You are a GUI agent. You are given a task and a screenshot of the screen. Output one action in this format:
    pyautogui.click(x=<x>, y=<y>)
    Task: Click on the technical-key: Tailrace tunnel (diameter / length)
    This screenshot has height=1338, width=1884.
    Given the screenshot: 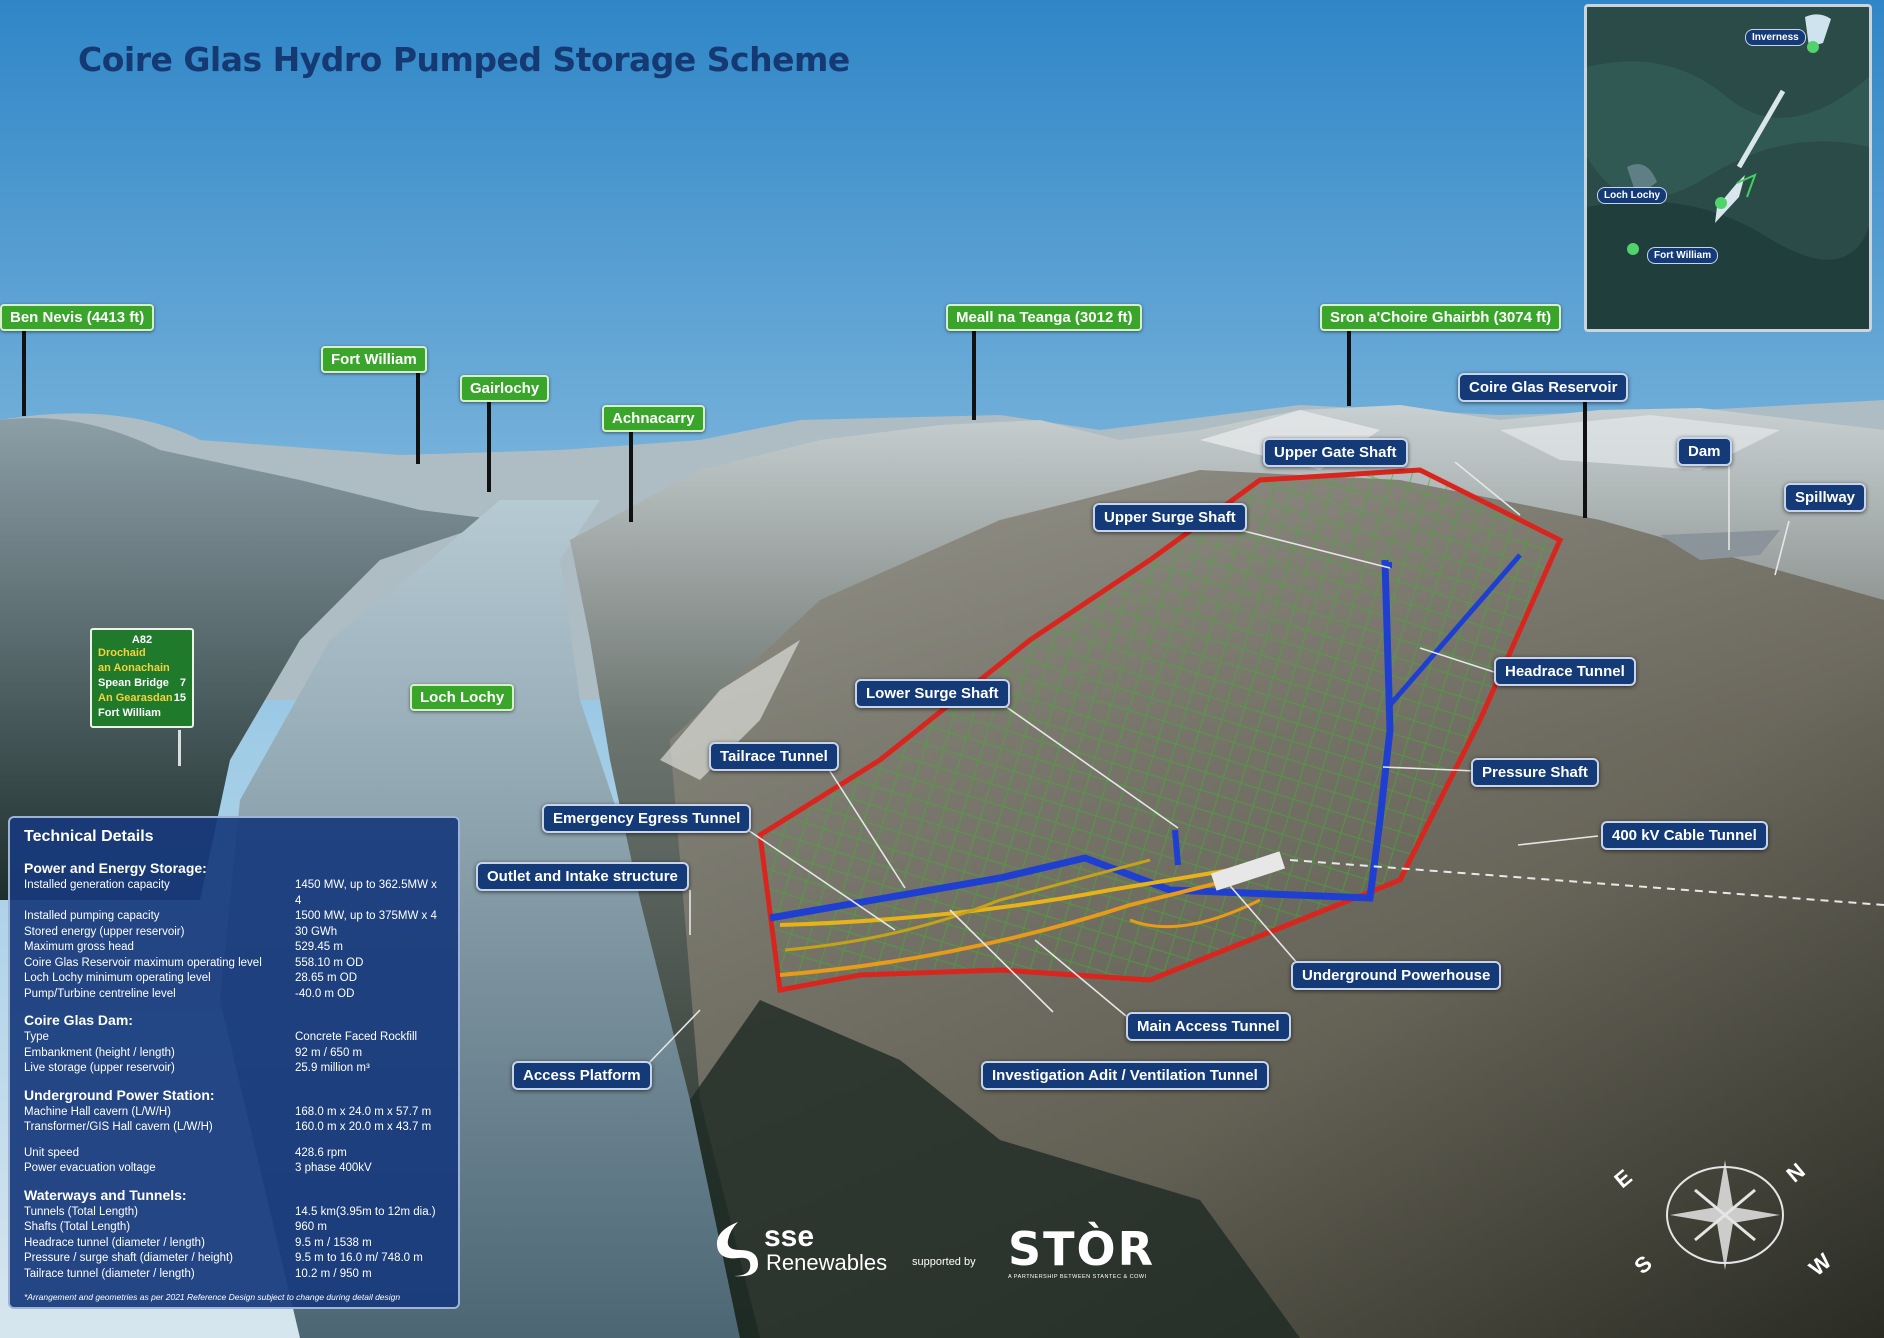 What is the action you would take?
    pyautogui.click(x=109, y=1273)
    